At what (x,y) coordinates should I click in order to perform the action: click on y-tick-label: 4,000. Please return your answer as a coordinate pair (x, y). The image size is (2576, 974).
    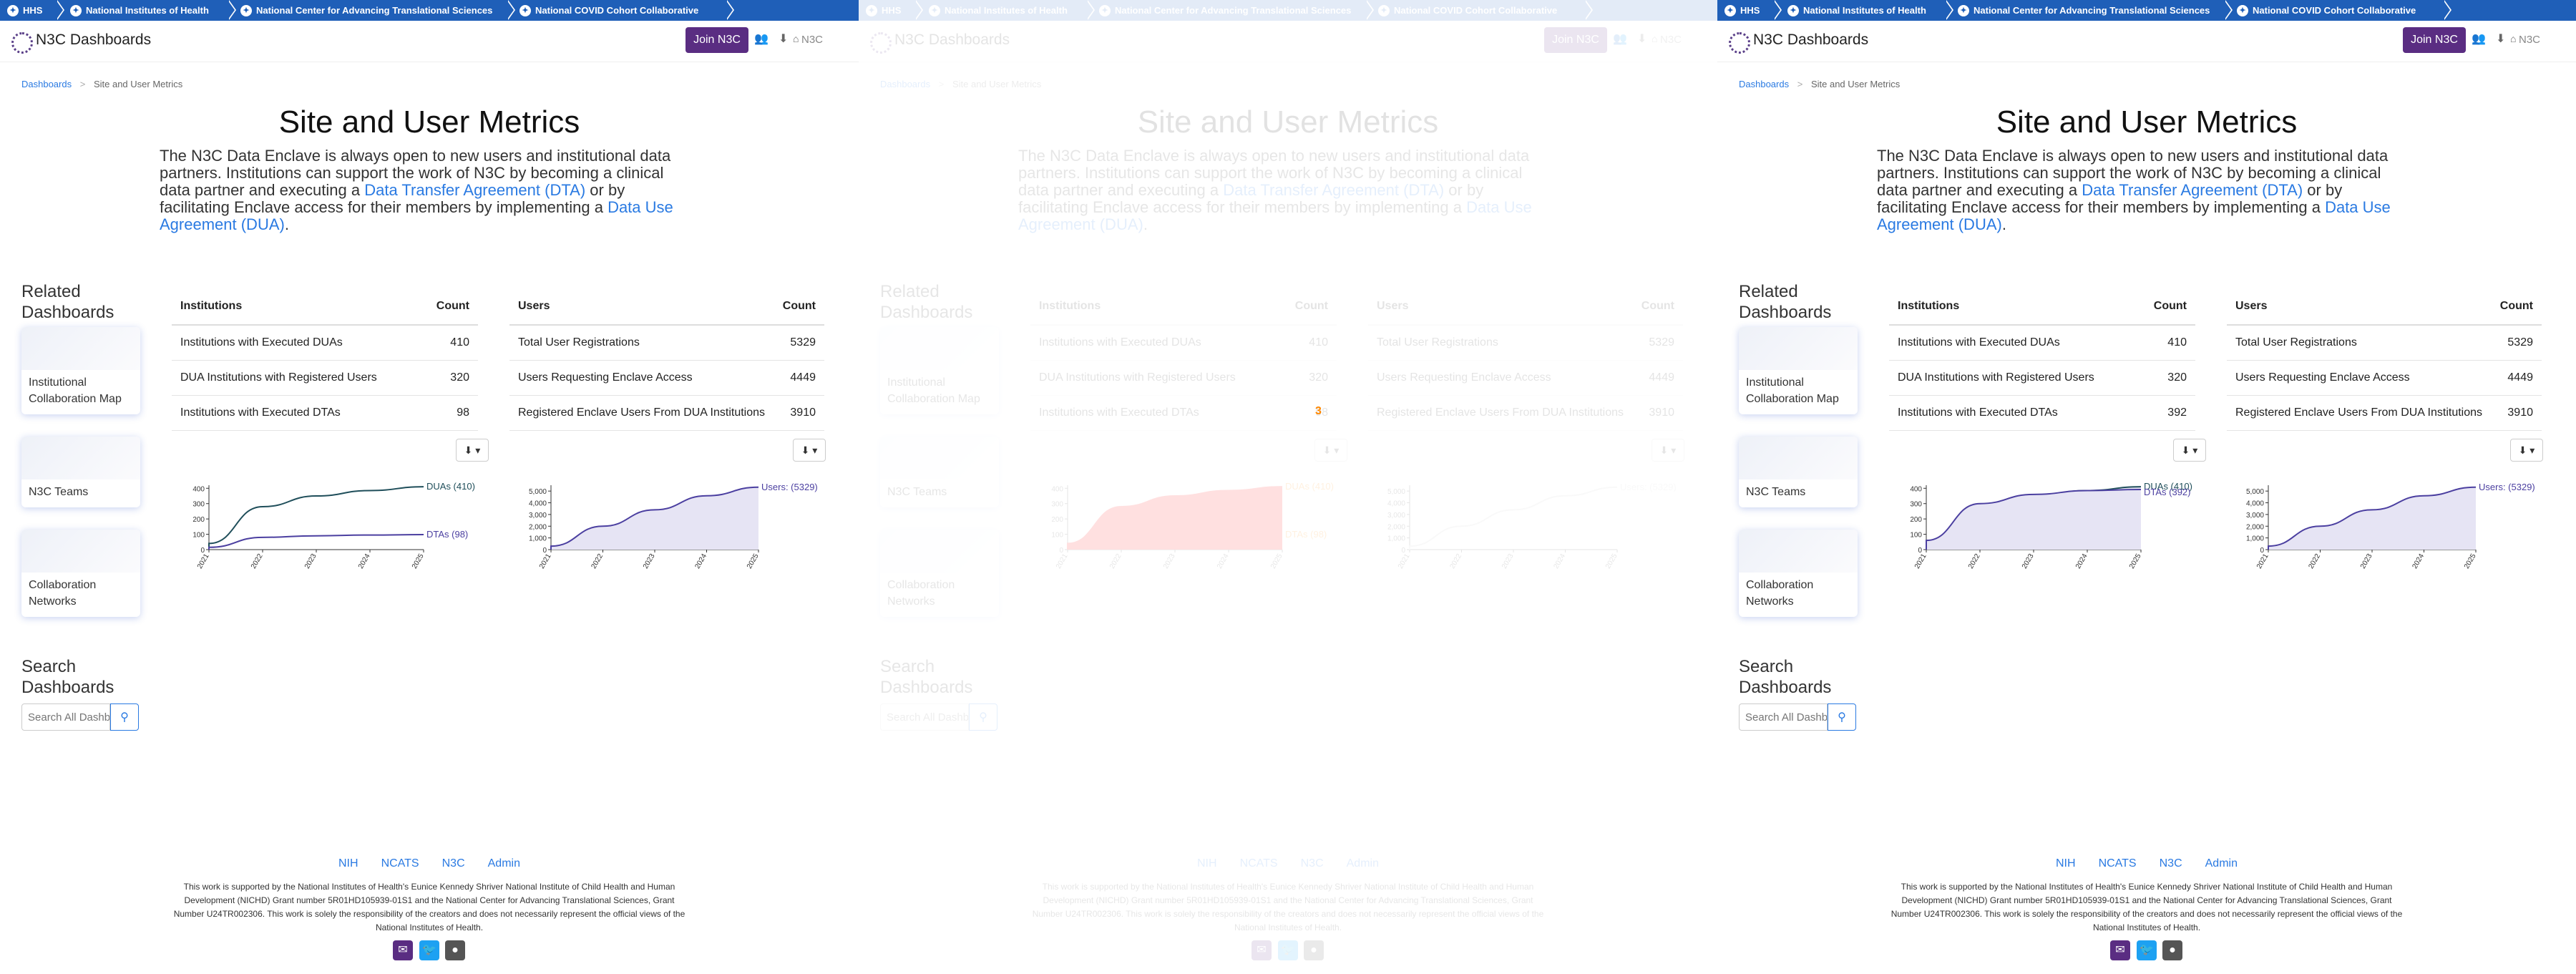
    Looking at the image, I should click on (1396, 504).